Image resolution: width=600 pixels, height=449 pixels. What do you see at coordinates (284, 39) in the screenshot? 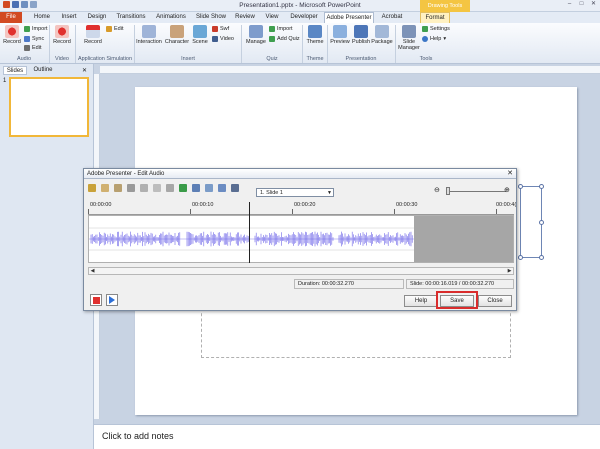
I see `add-quiz-button: Add Quiz` at bounding box center [284, 39].